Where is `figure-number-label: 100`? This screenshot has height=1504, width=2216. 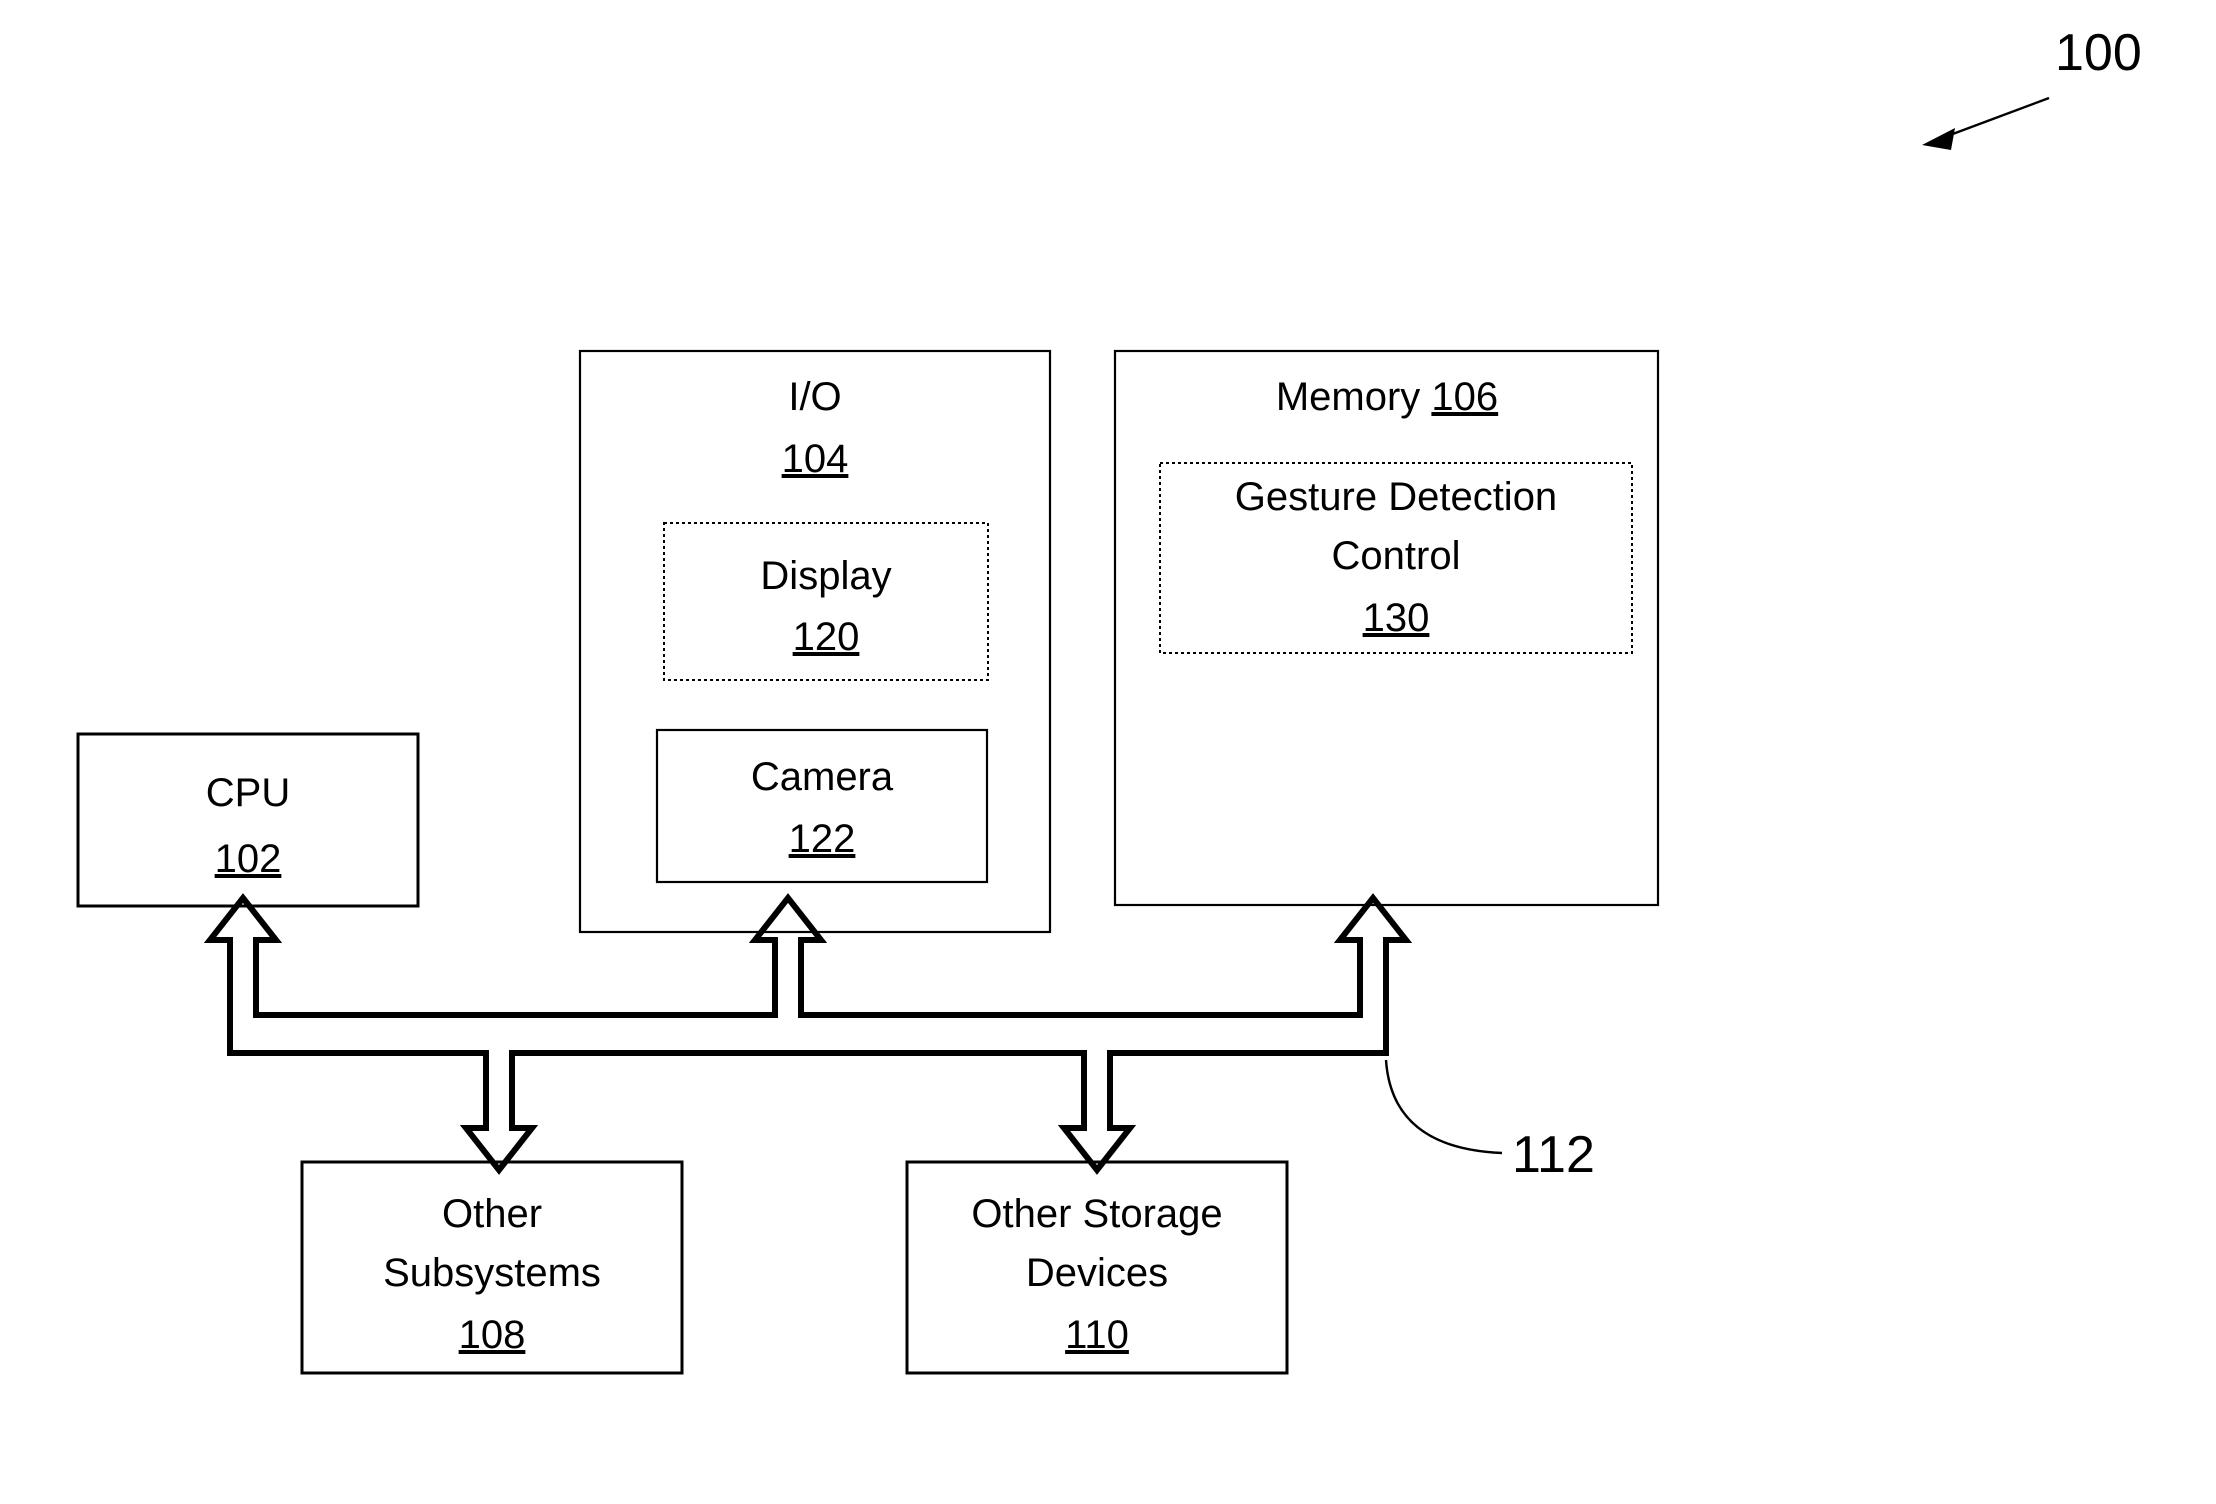 figure-number-label: 100 is located at coordinates (2098, 53).